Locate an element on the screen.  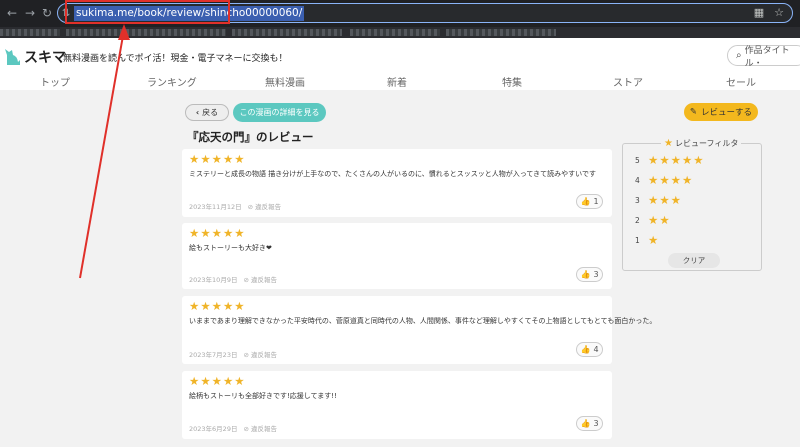
nav-item-store: ストア is located at coordinates (628, 81).